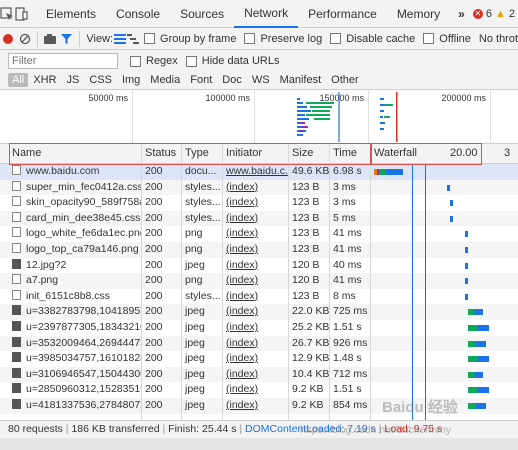 The image size is (518, 450). I want to click on column-header-time: Time, so click(349, 153).